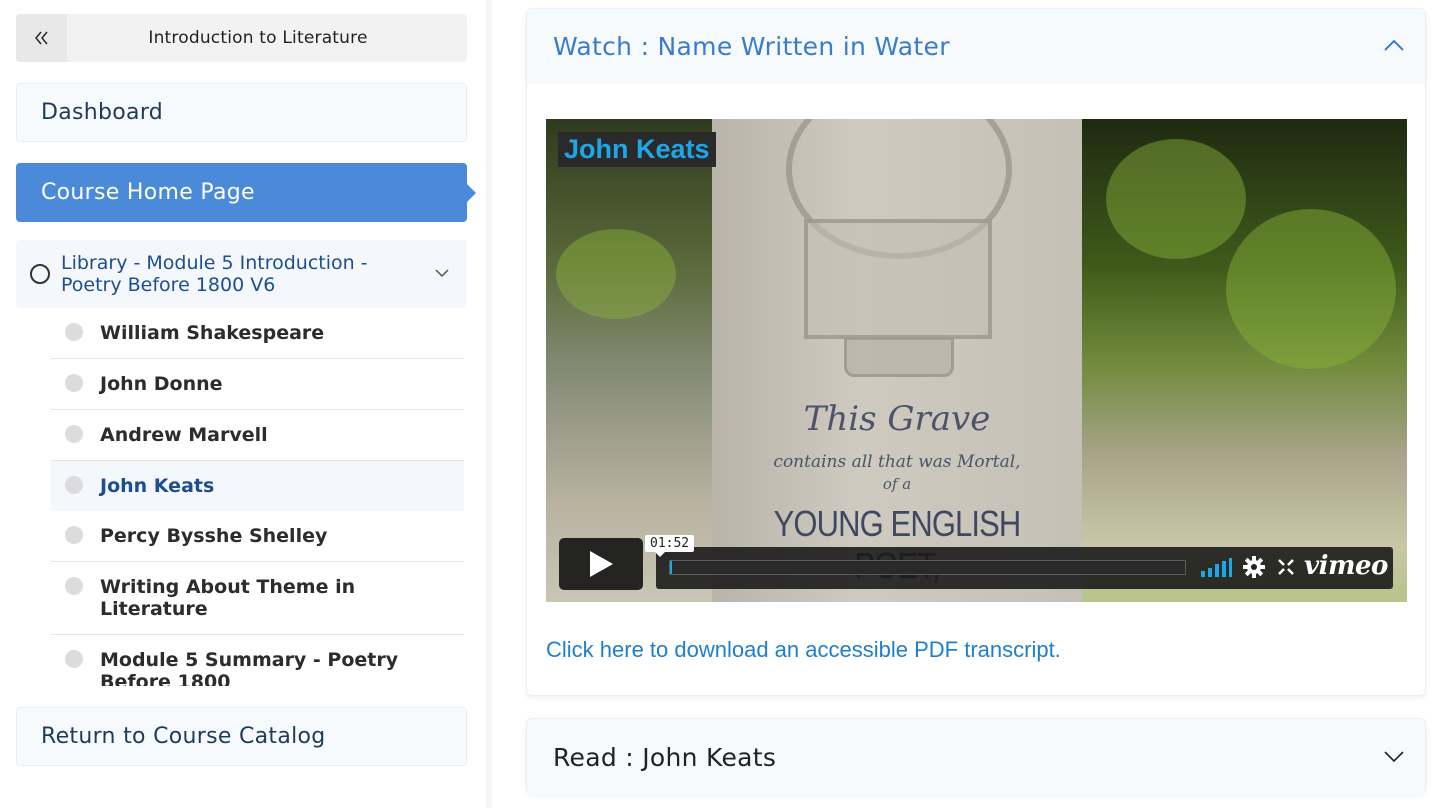 This screenshot has height=808, width=1445. Describe the element at coordinates (976, 46) in the screenshot. I see `watch-panel-header: Watch : Name Written in Water` at that location.